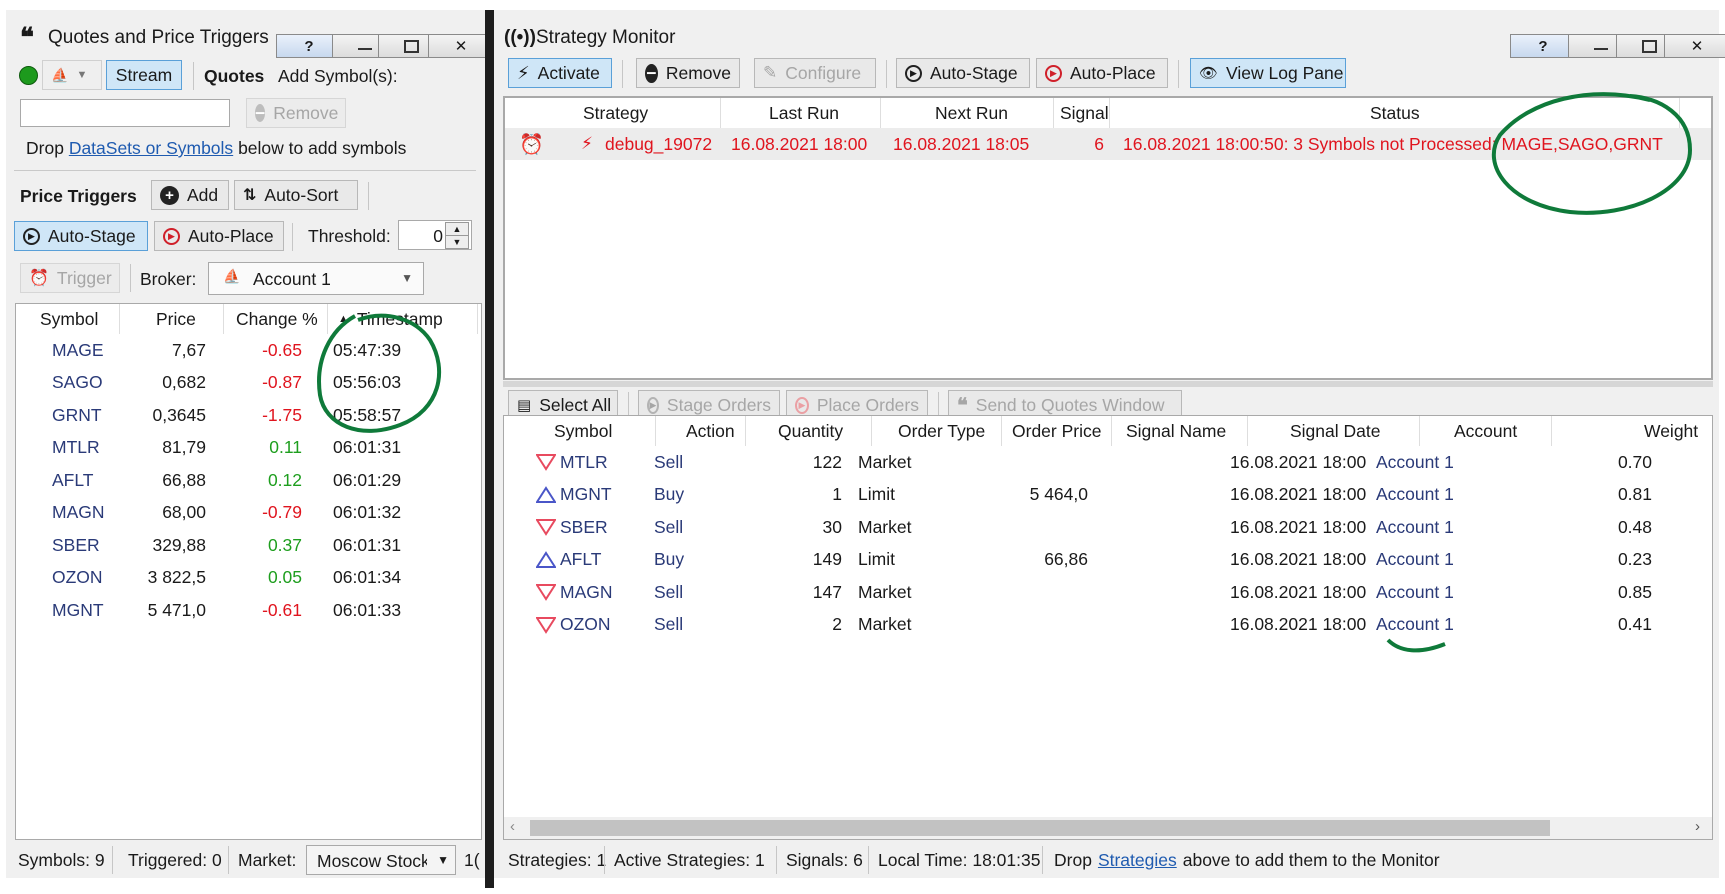 Image resolution: width=1725 pixels, height=894 pixels. I want to click on horizontal-scrollbar: ‹ ›, so click(1108, 828).